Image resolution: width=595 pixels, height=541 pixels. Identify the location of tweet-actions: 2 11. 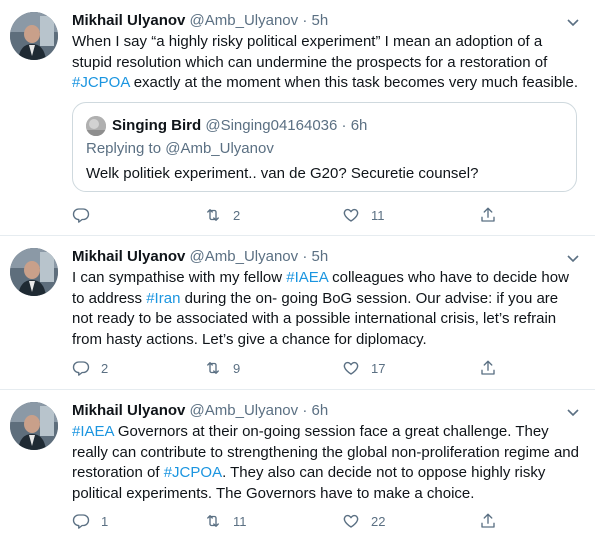
(287, 215).